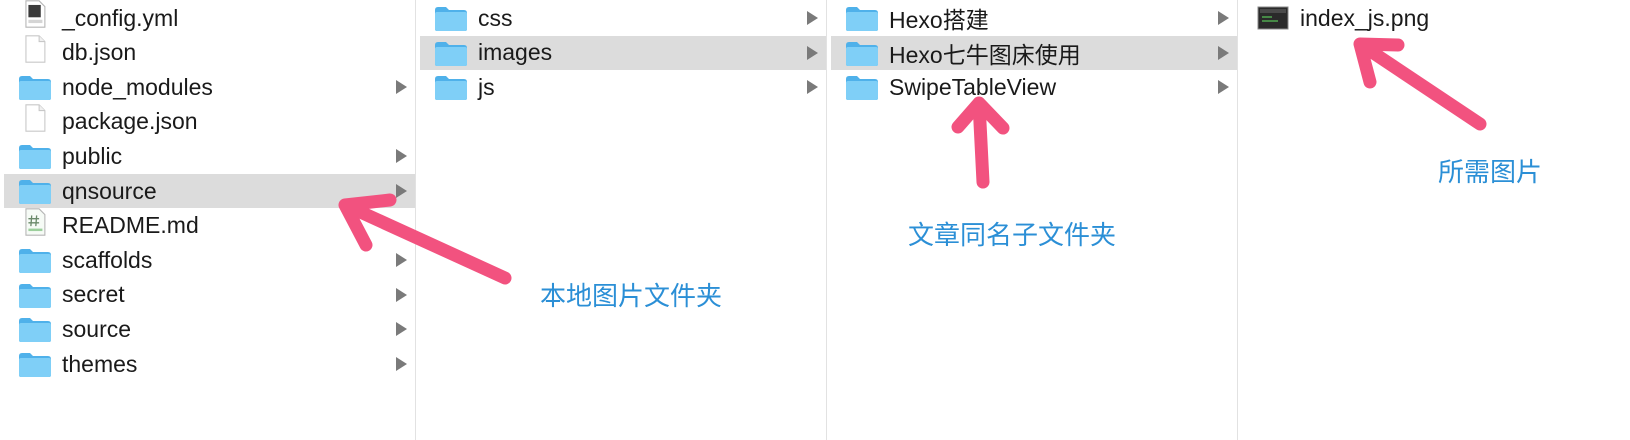 Image resolution: width=1630 pixels, height=440 pixels. I want to click on list-item: images, so click(623, 52).